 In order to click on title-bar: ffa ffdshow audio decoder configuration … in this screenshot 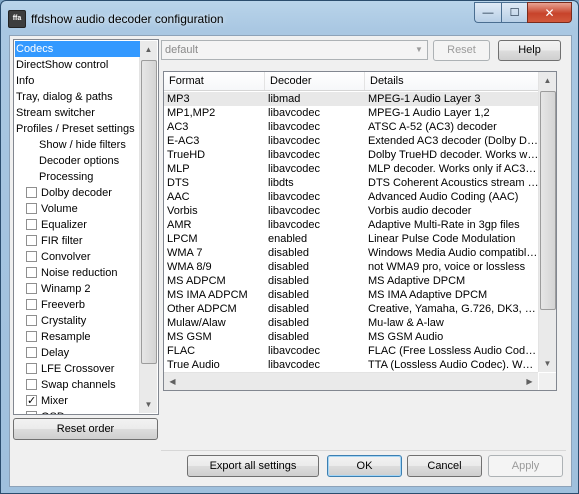, I will do `click(289, 18)`.